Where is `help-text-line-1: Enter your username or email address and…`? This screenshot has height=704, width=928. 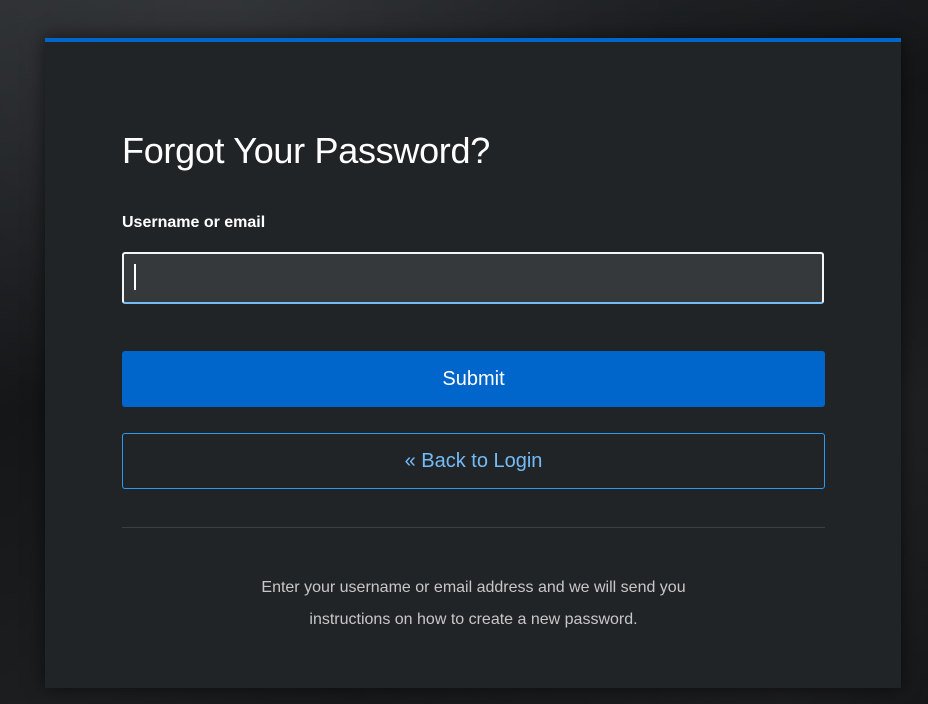
help-text-line-1: Enter your username or email address and… is located at coordinates (473, 587).